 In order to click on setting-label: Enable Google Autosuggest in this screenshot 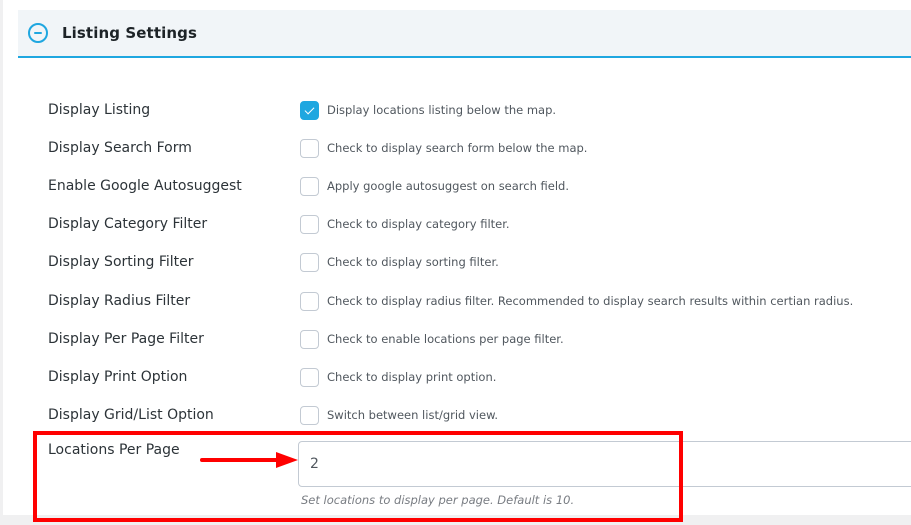, I will do `click(145, 186)`.